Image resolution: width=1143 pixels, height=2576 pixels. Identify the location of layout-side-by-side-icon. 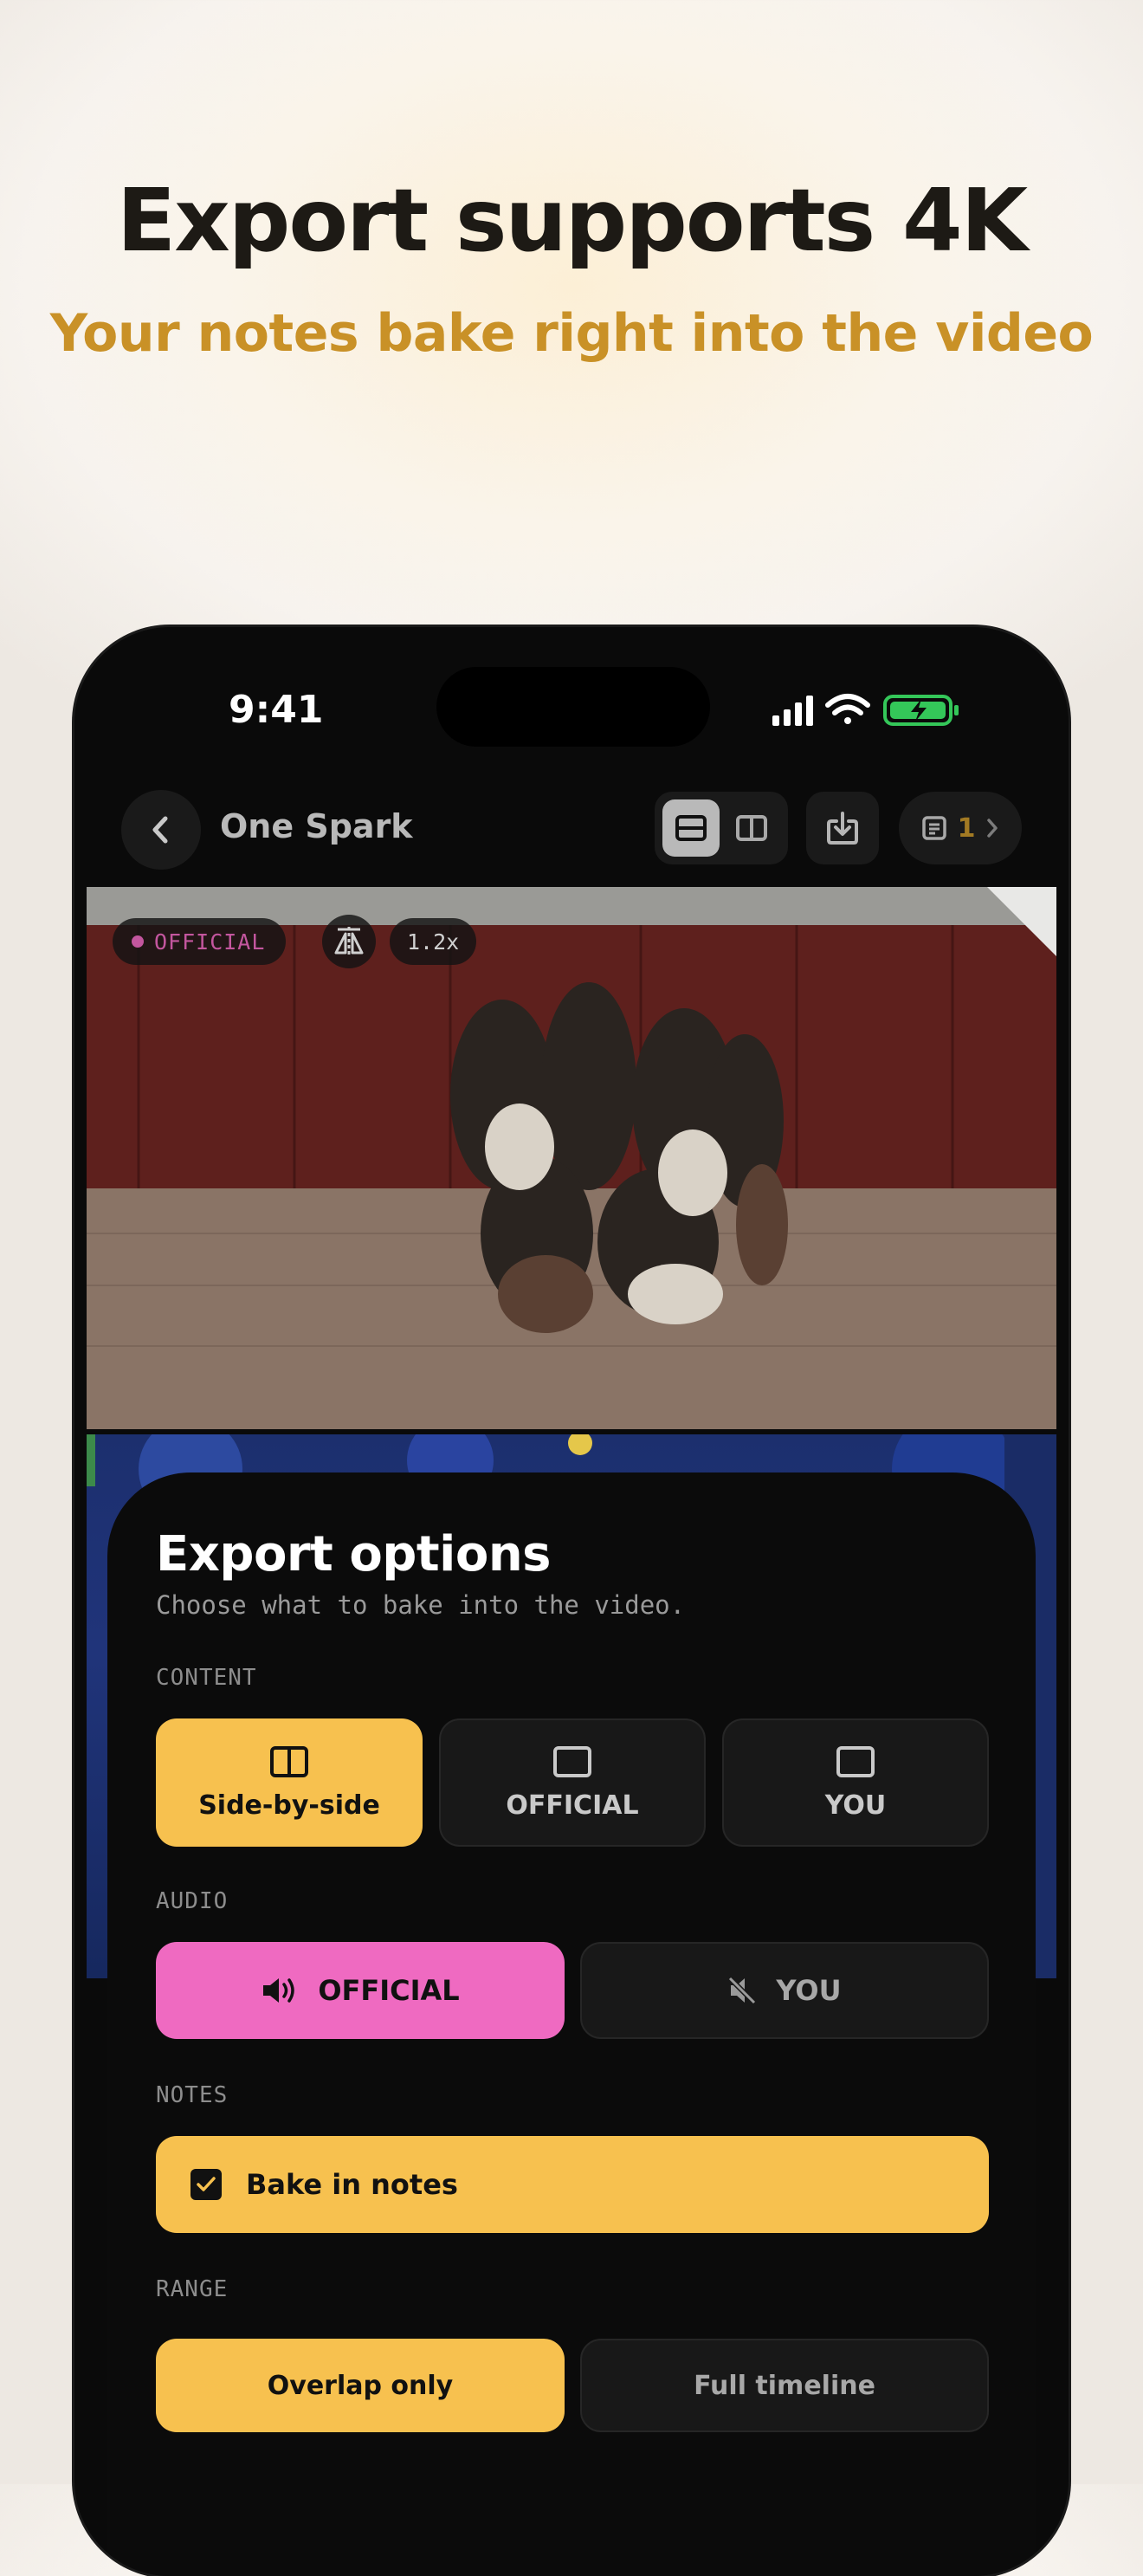
(752, 828).